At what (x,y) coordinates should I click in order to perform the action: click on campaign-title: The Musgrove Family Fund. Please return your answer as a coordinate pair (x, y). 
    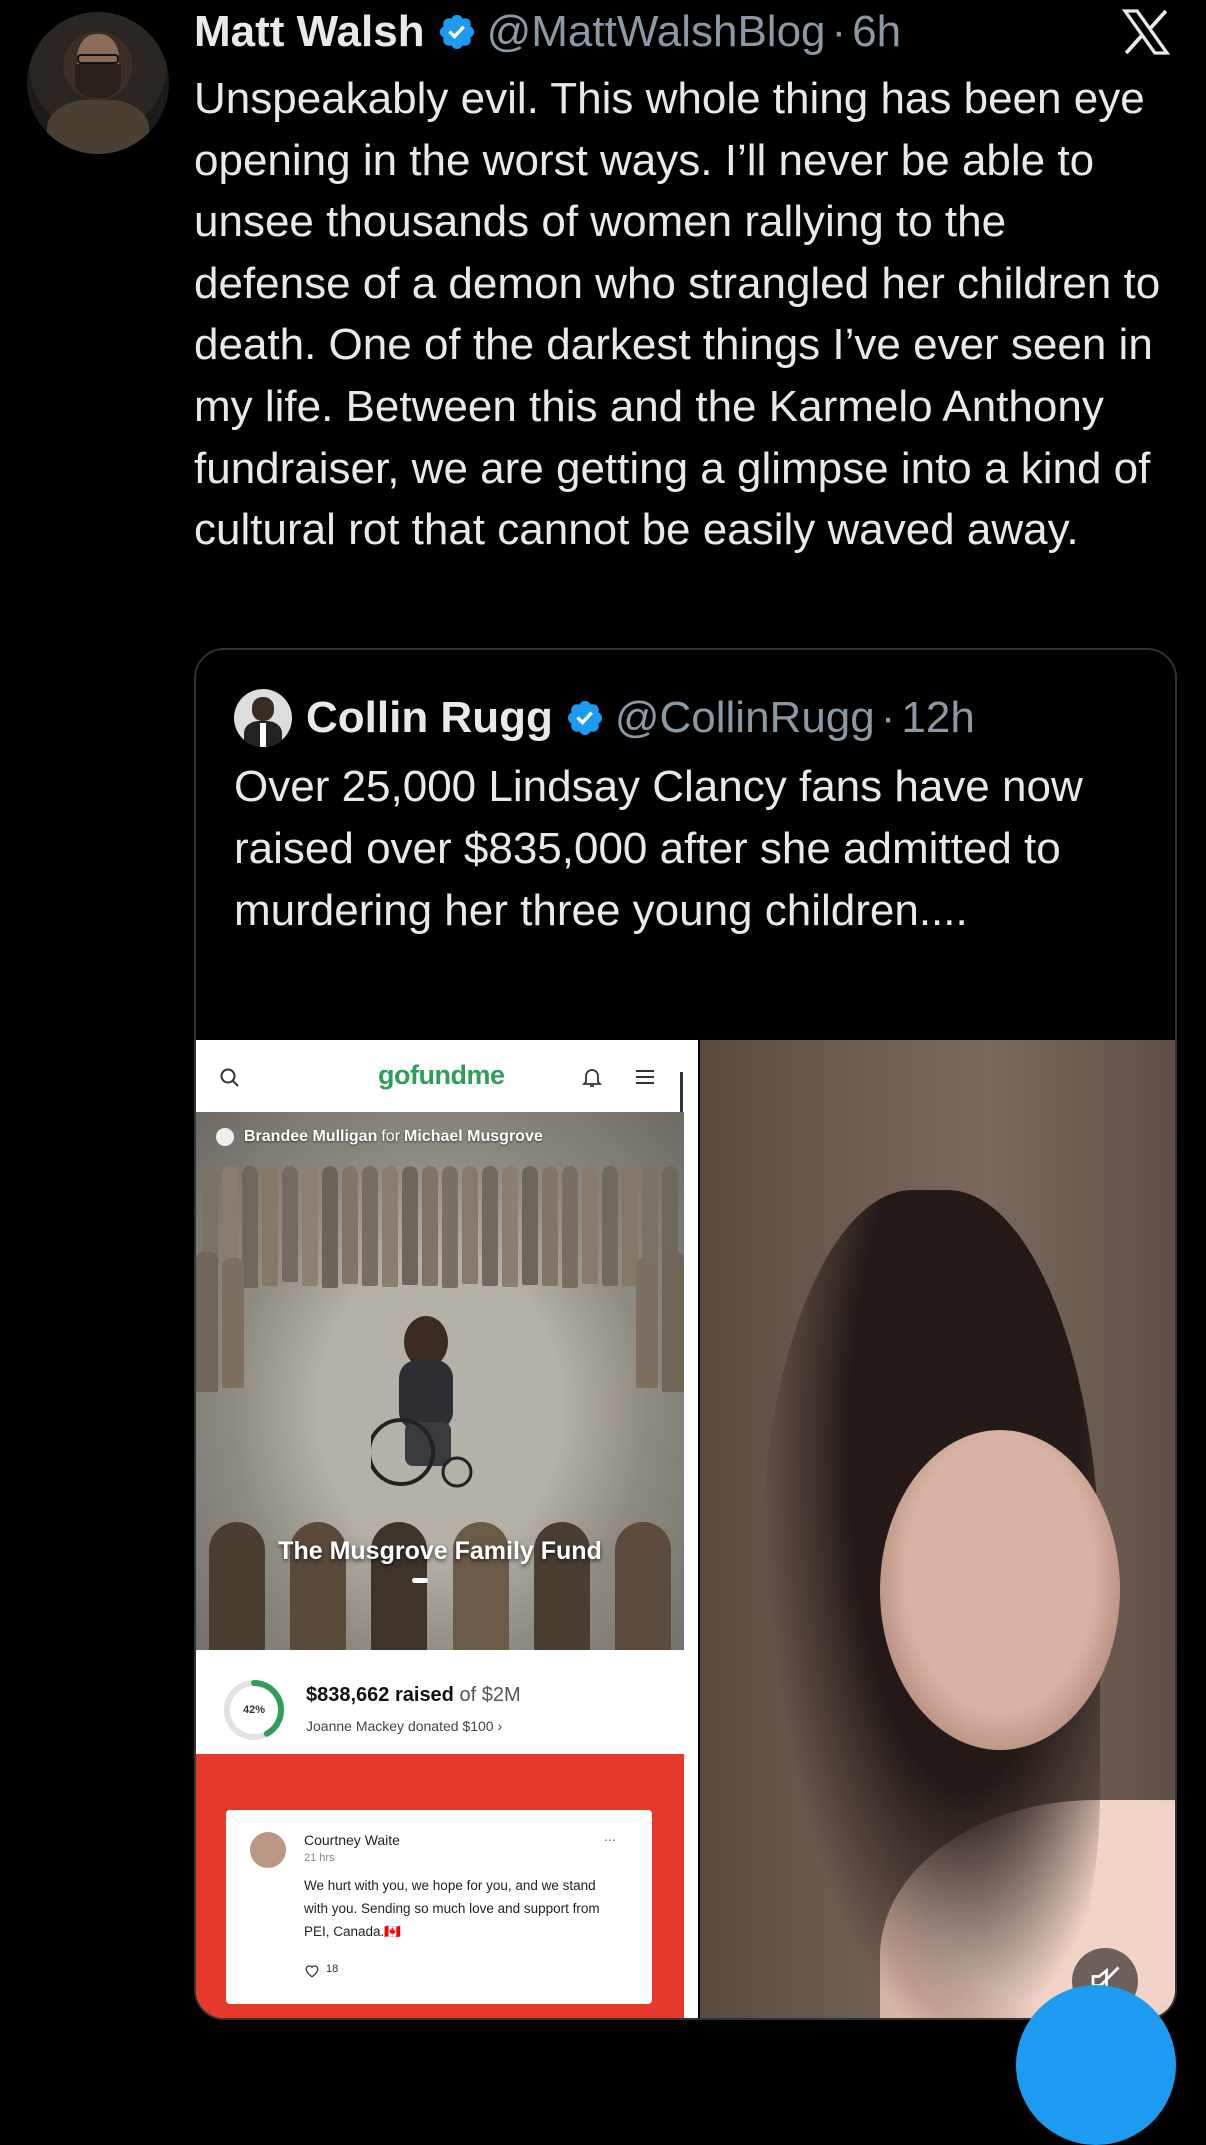
    Looking at the image, I should click on (440, 1551).